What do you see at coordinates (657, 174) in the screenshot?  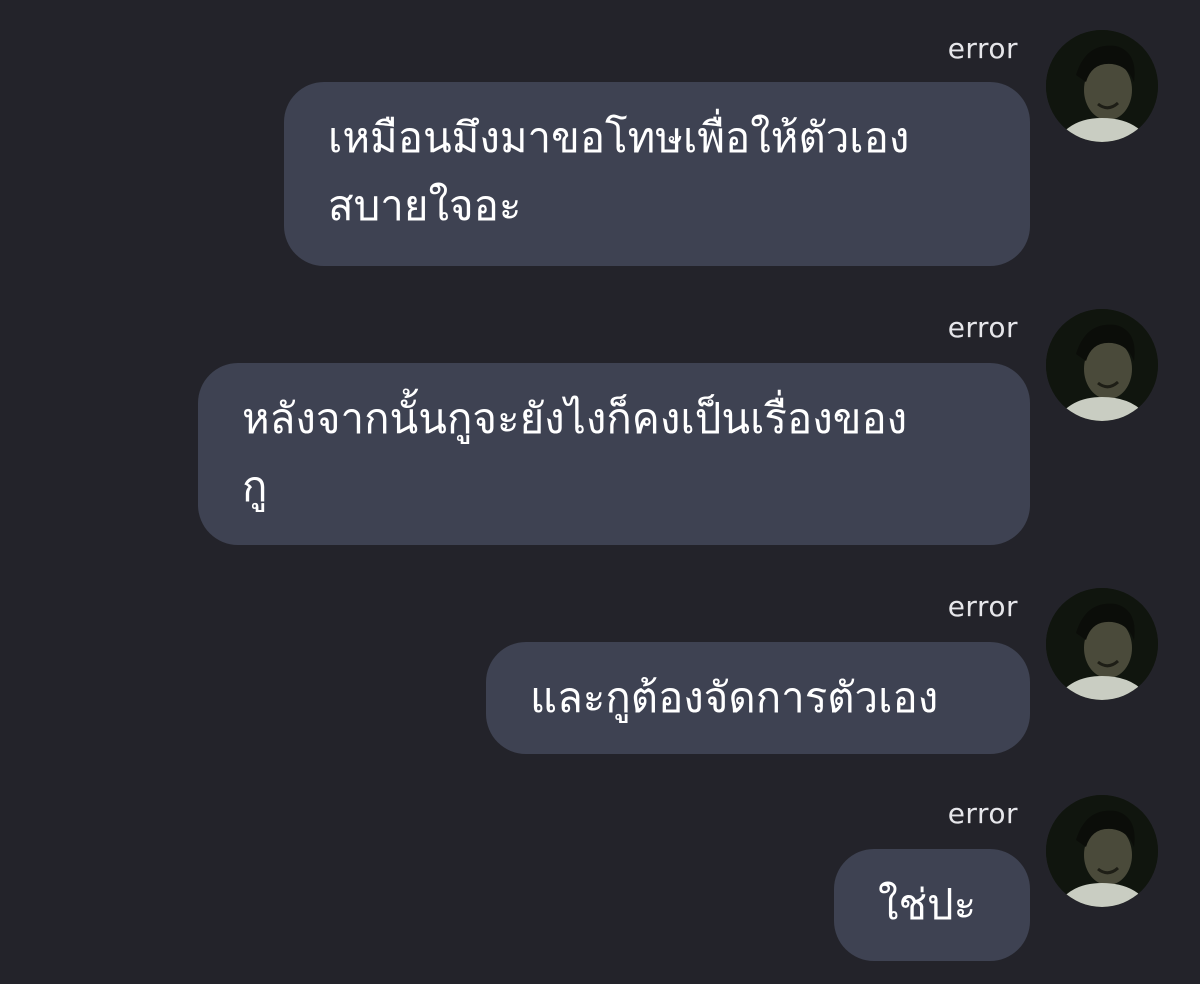 I see `message-bubble: เหมือนมึงมาขอโทษเพื่อให้ตัวเอง สบายใจอะ` at bounding box center [657, 174].